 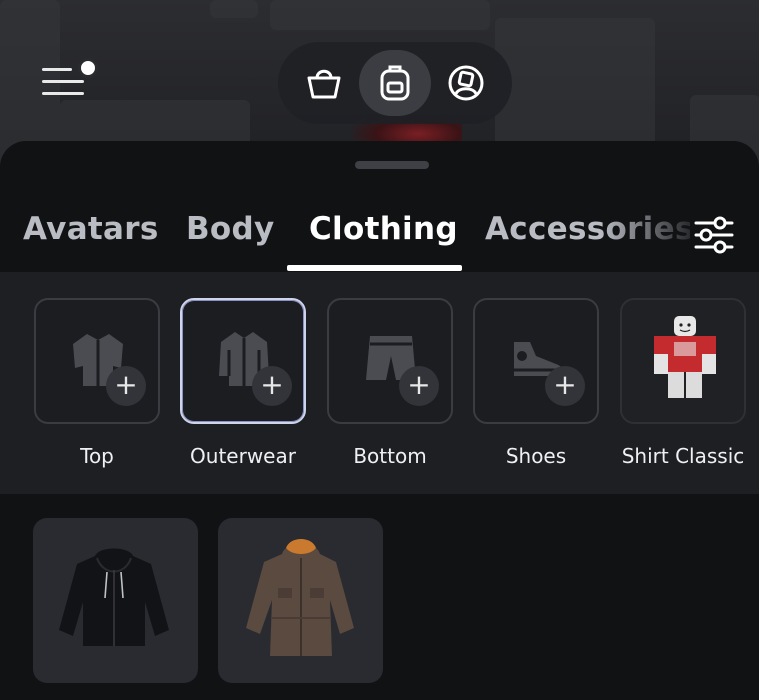 I want to click on category-label: Shirt Classic, so click(x=683, y=456).